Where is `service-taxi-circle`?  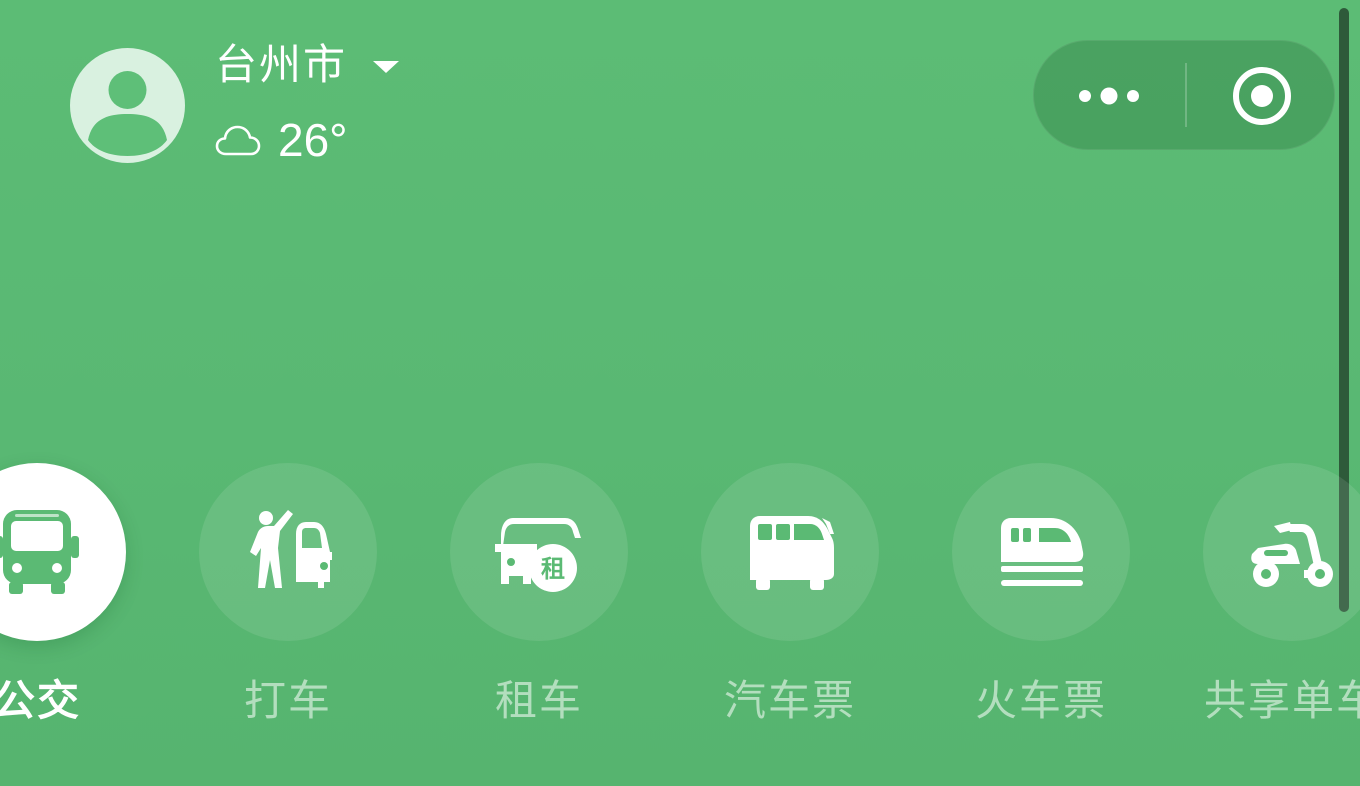
service-taxi-circle is located at coordinates (288, 552).